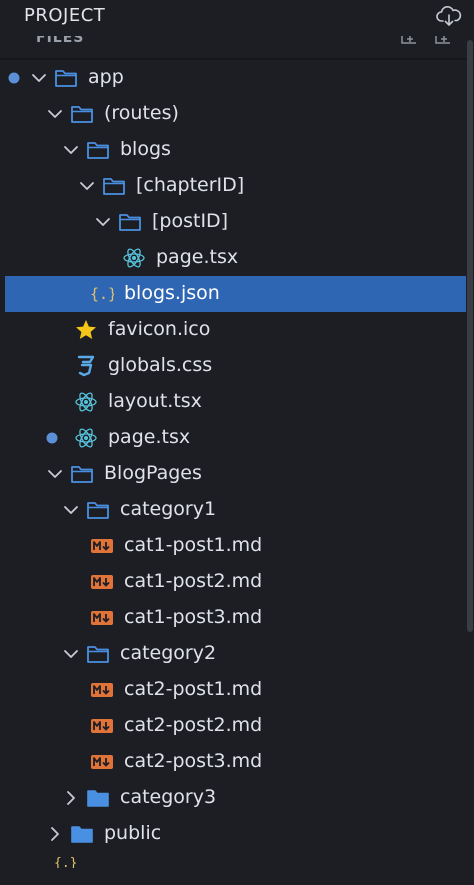 The image size is (474, 885). Describe the element at coordinates (190, 221) in the screenshot. I see `tree-item-label: [postID]` at that location.